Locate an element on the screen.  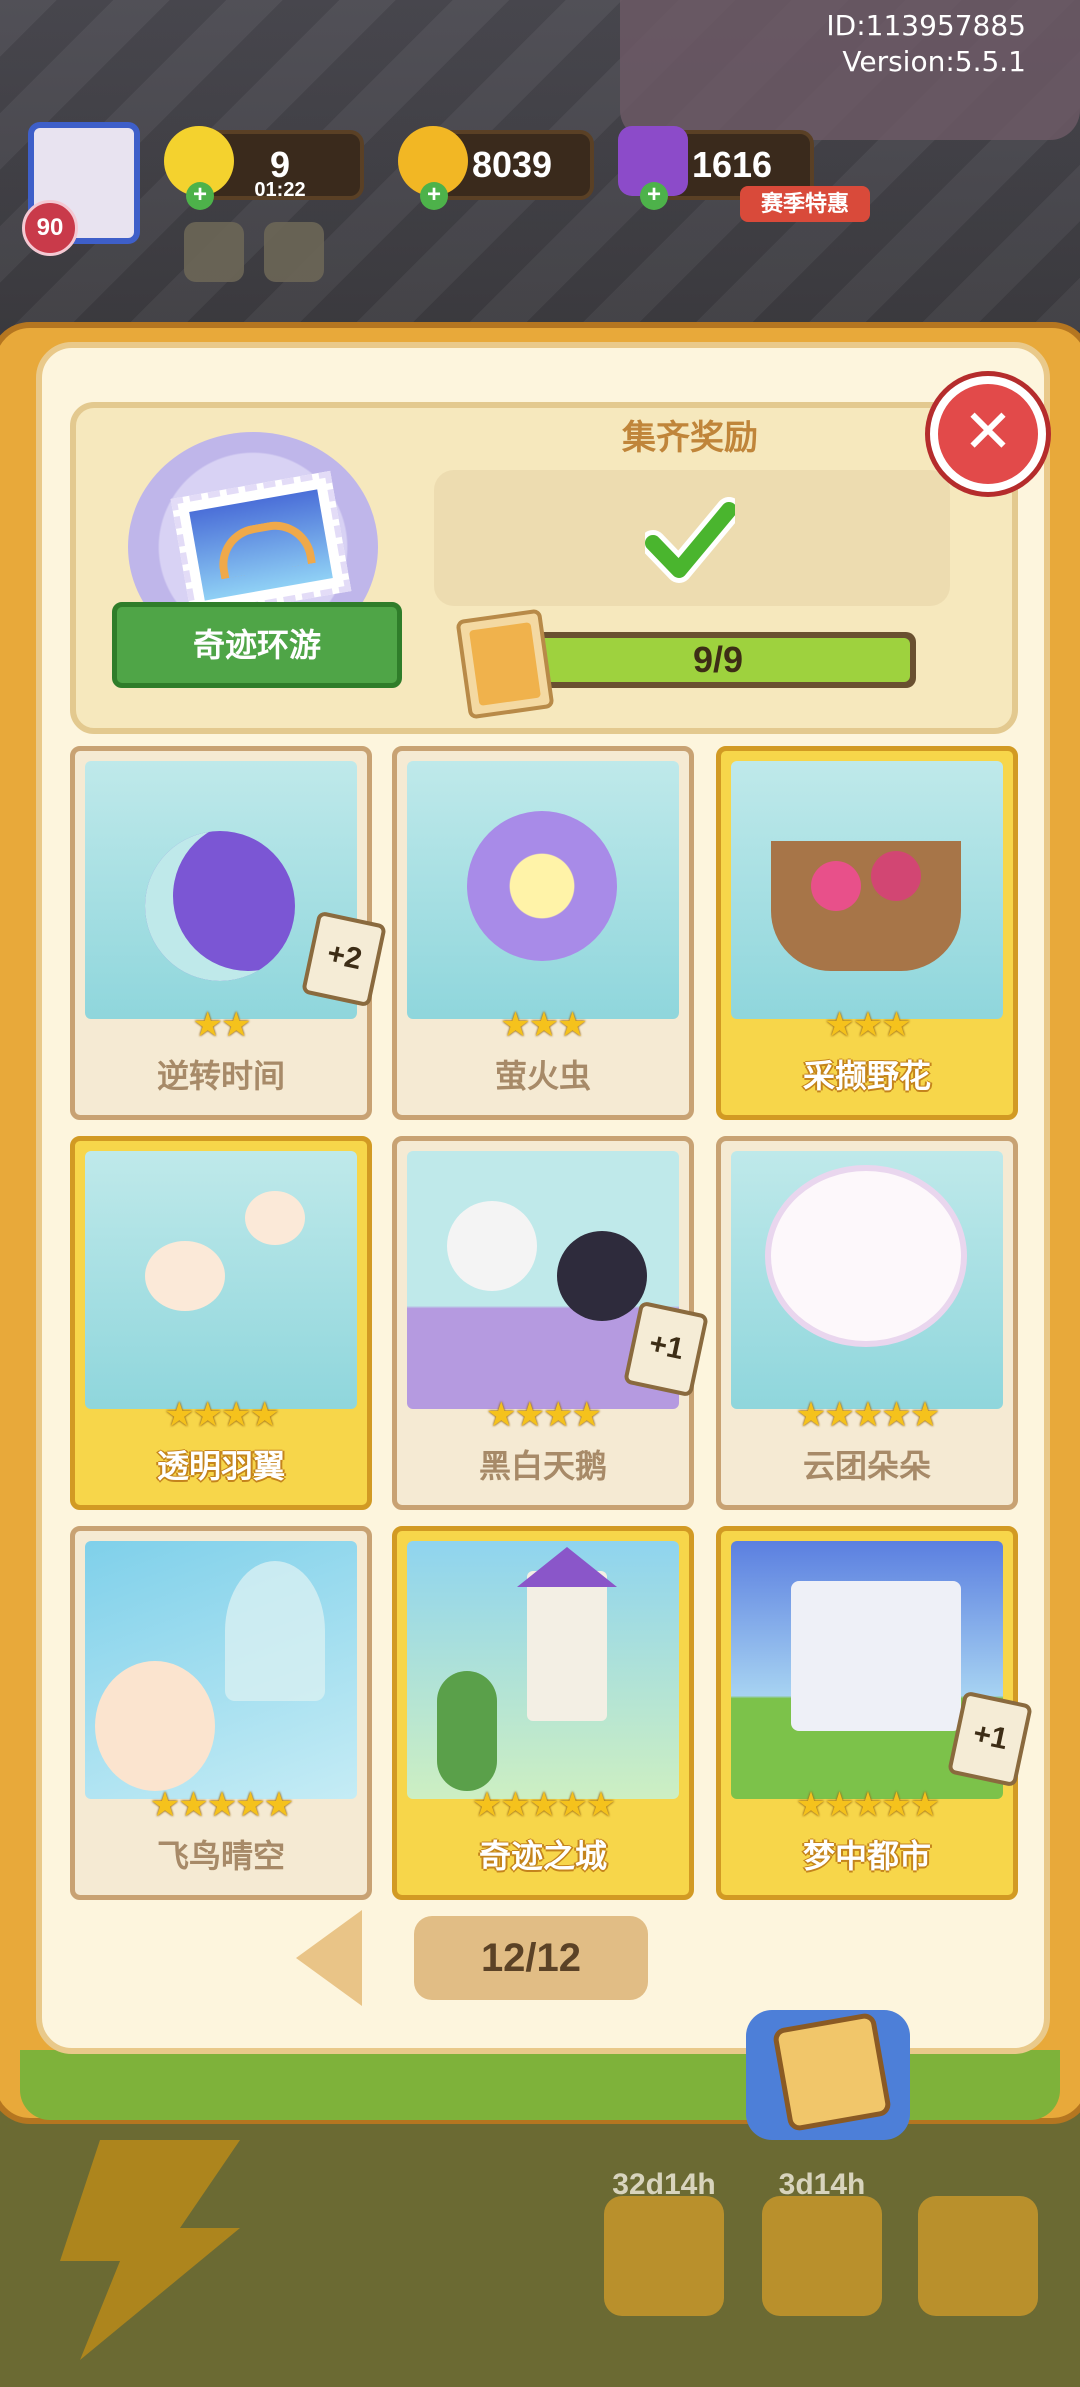
card: ★★★★★ 云团朵朵 is located at coordinates (867, 1323).